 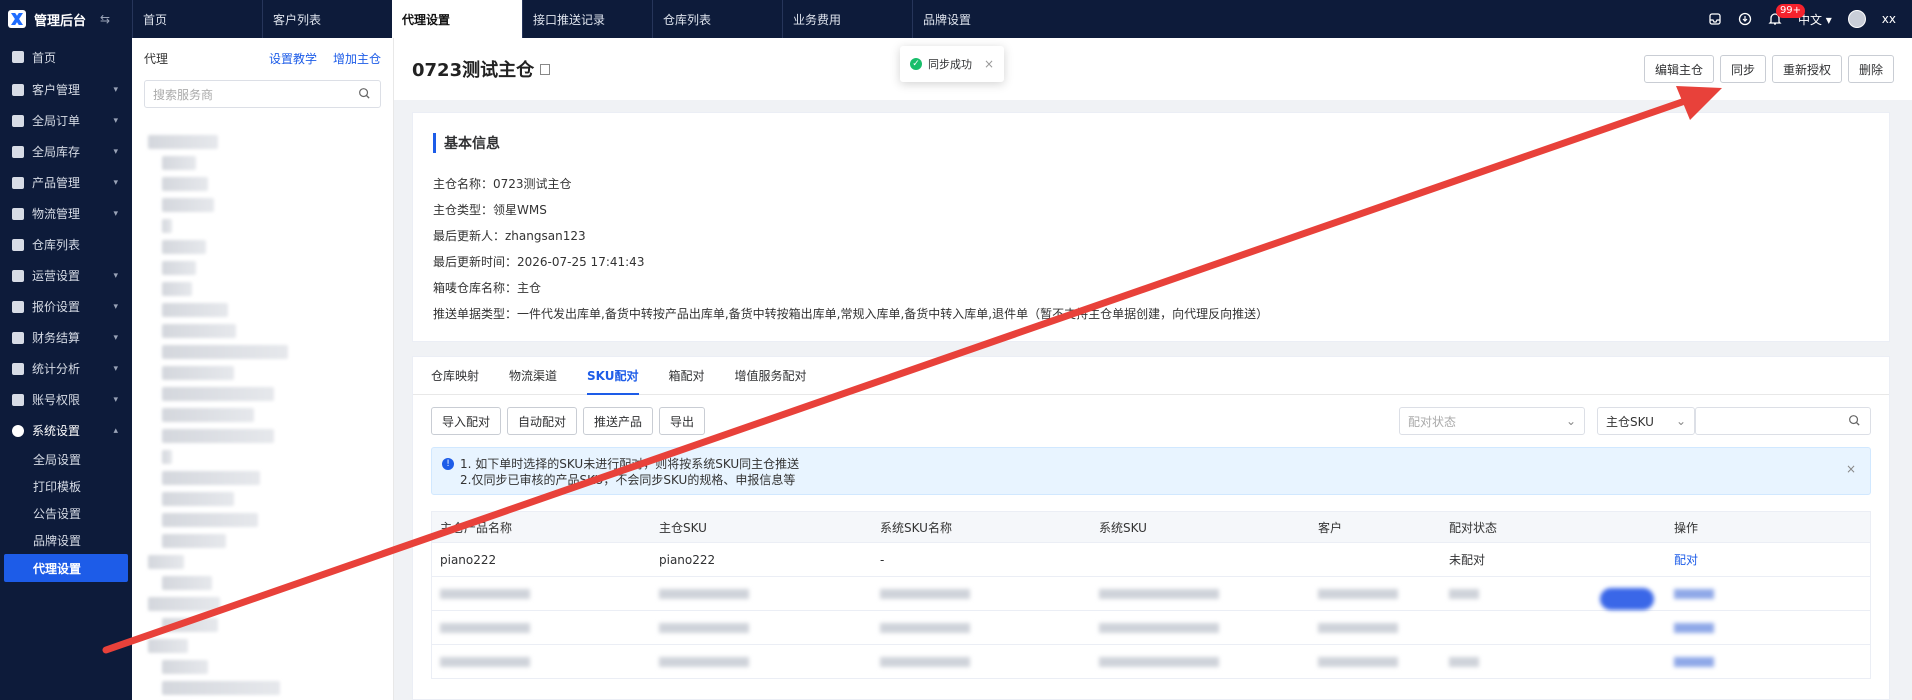 I want to click on sidebar-item-warehouses: 仓库列表, so click(x=66, y=244).